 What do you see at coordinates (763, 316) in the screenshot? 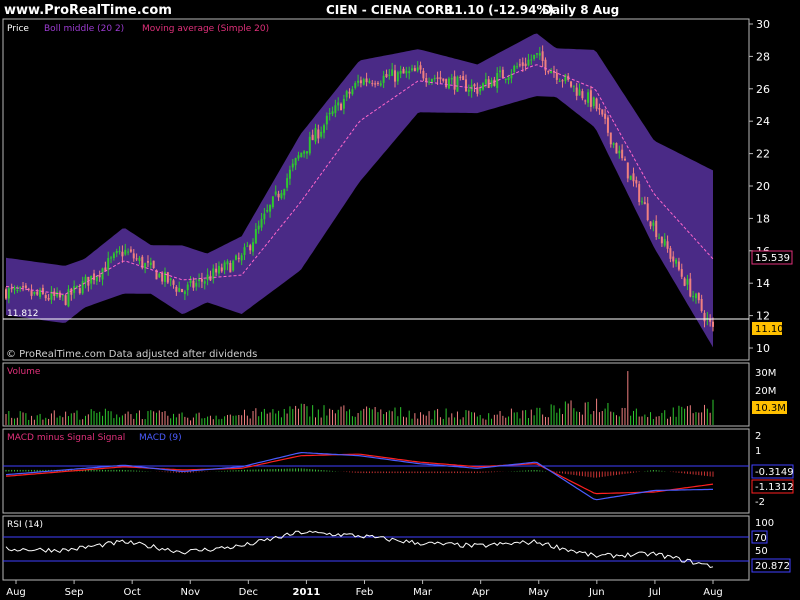
I see `price-tick-label: 12` at bounding box center [763, 316].